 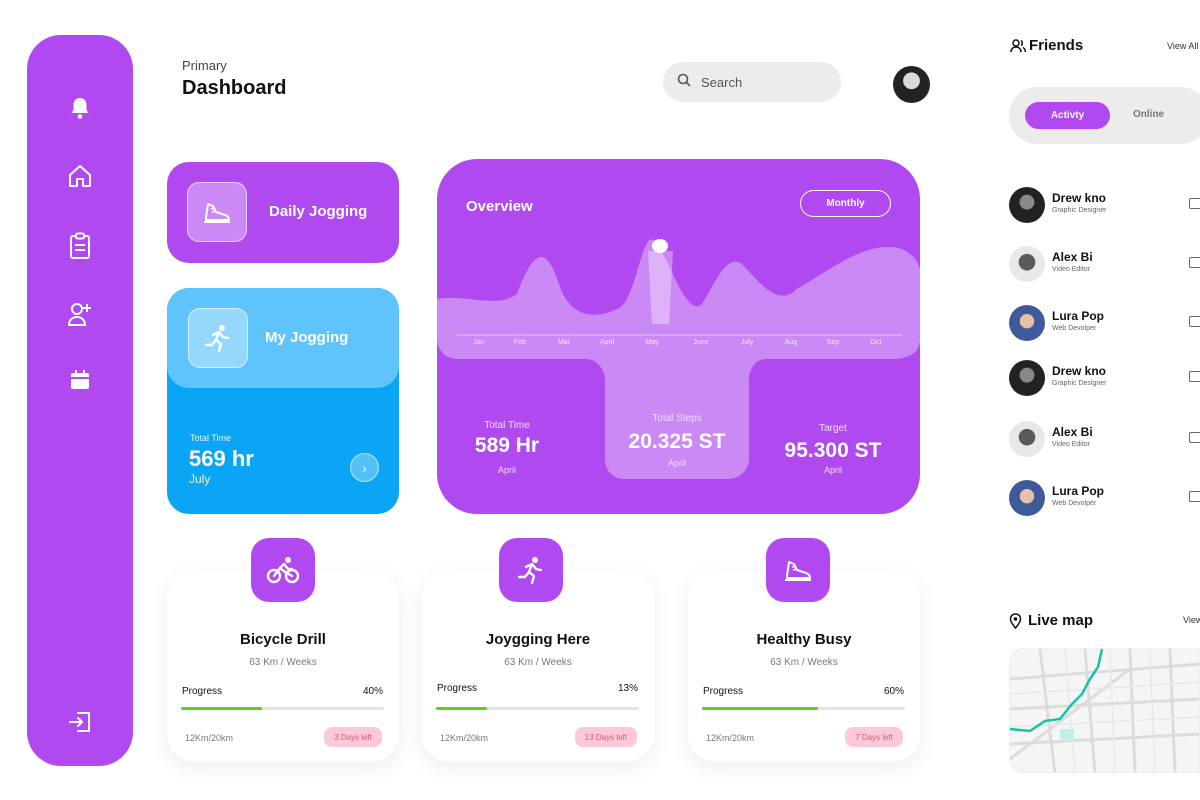 What do you see at coordinates (1191, 620) in the screenshot?
I see `map-view-link: View` at bounding box center [1191, 620].